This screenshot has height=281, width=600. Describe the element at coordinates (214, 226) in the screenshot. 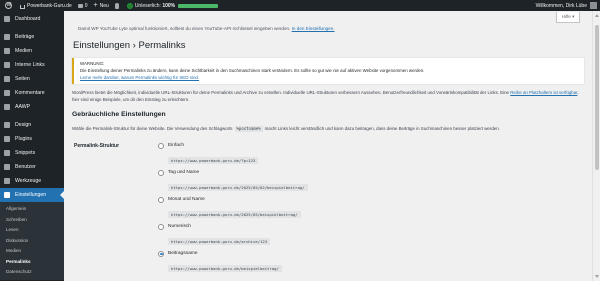

I see `option-label-row: Numerisch` at that location.